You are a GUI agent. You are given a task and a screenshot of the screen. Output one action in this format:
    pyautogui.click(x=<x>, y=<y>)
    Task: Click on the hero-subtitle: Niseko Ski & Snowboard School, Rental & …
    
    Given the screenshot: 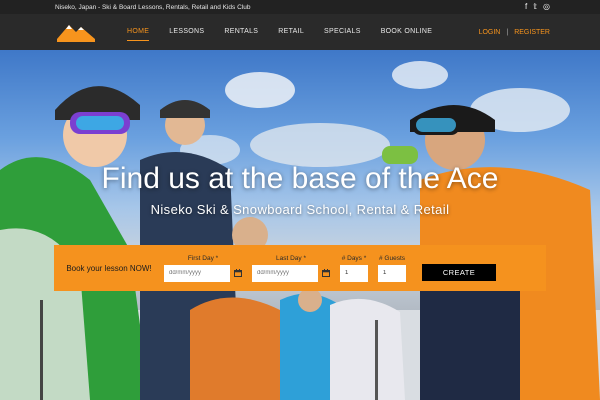 What is the action you would take?
    pyautogui.click(x=300, y=209)
    